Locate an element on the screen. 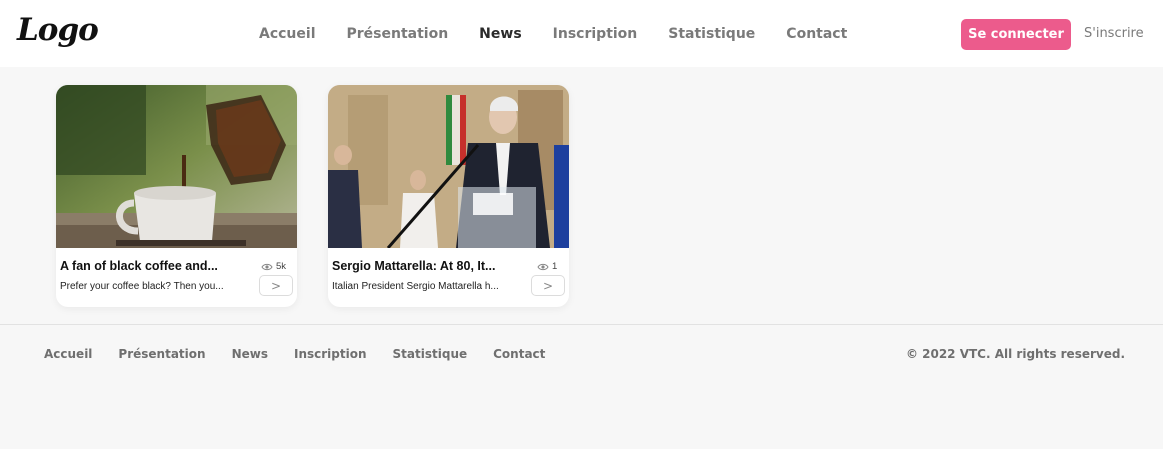 The height and width of the screenshot is (449, 1163). logo: Logo is located at coordinates (58, 30).